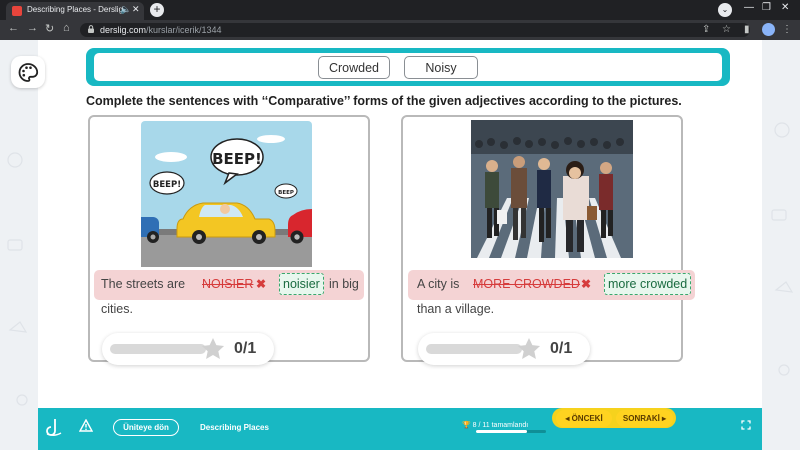  I want to click on share-icon: ⇪, so click(706, 29).